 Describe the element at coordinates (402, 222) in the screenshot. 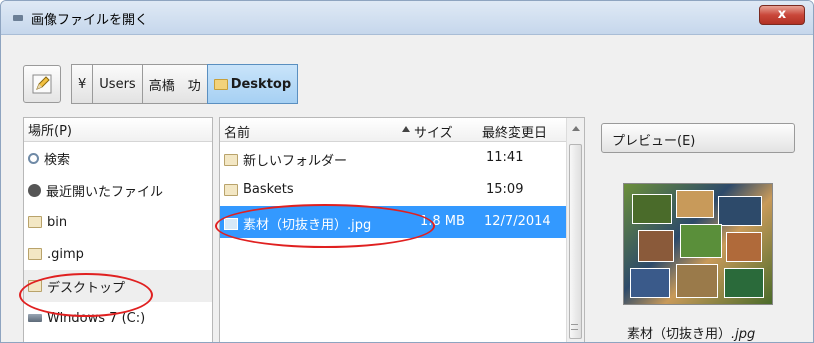

I see `file-row-selected: 素材（切抜き用）.jpg 1.8 MB 12/7/2014` at that location.